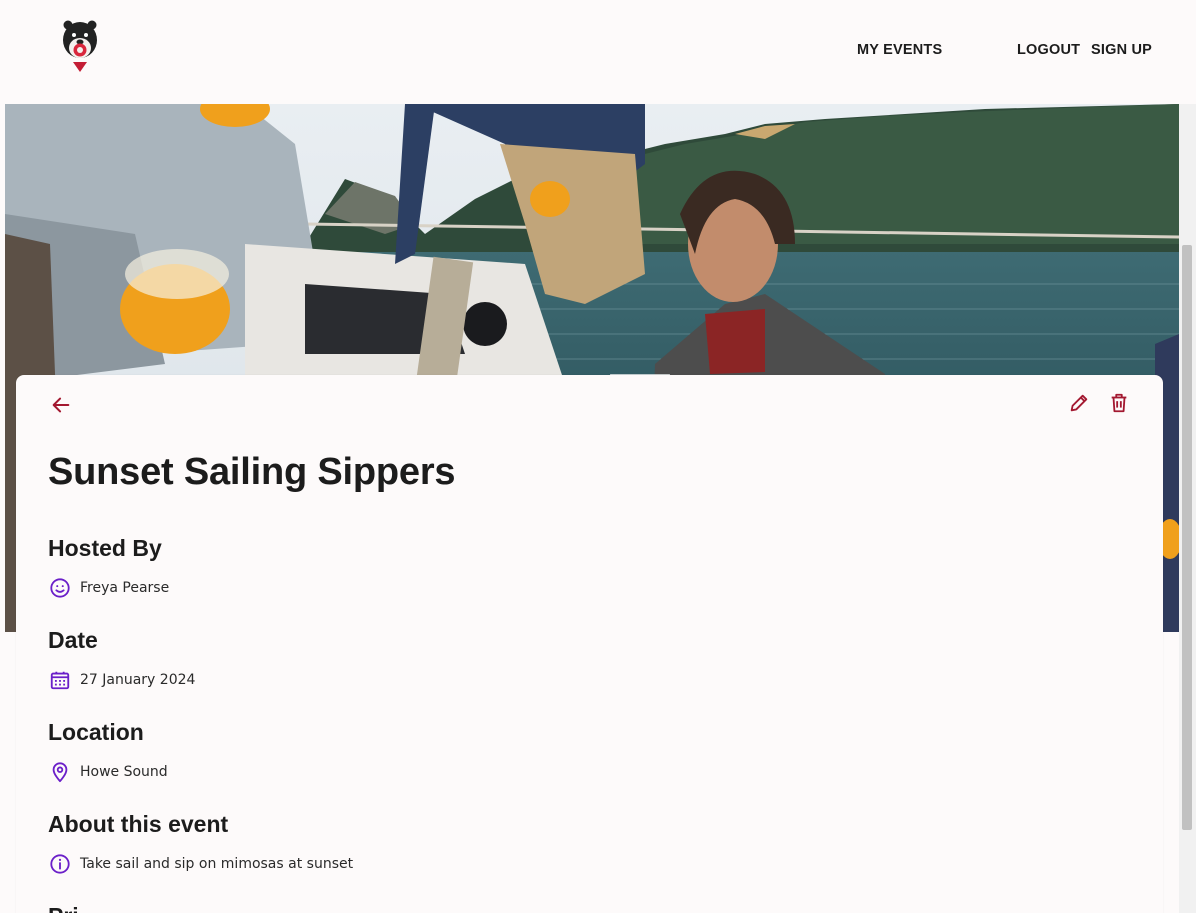 The width and height of the screenshot is (1196, 913). I want to click on info-icon, so click(60, 864).